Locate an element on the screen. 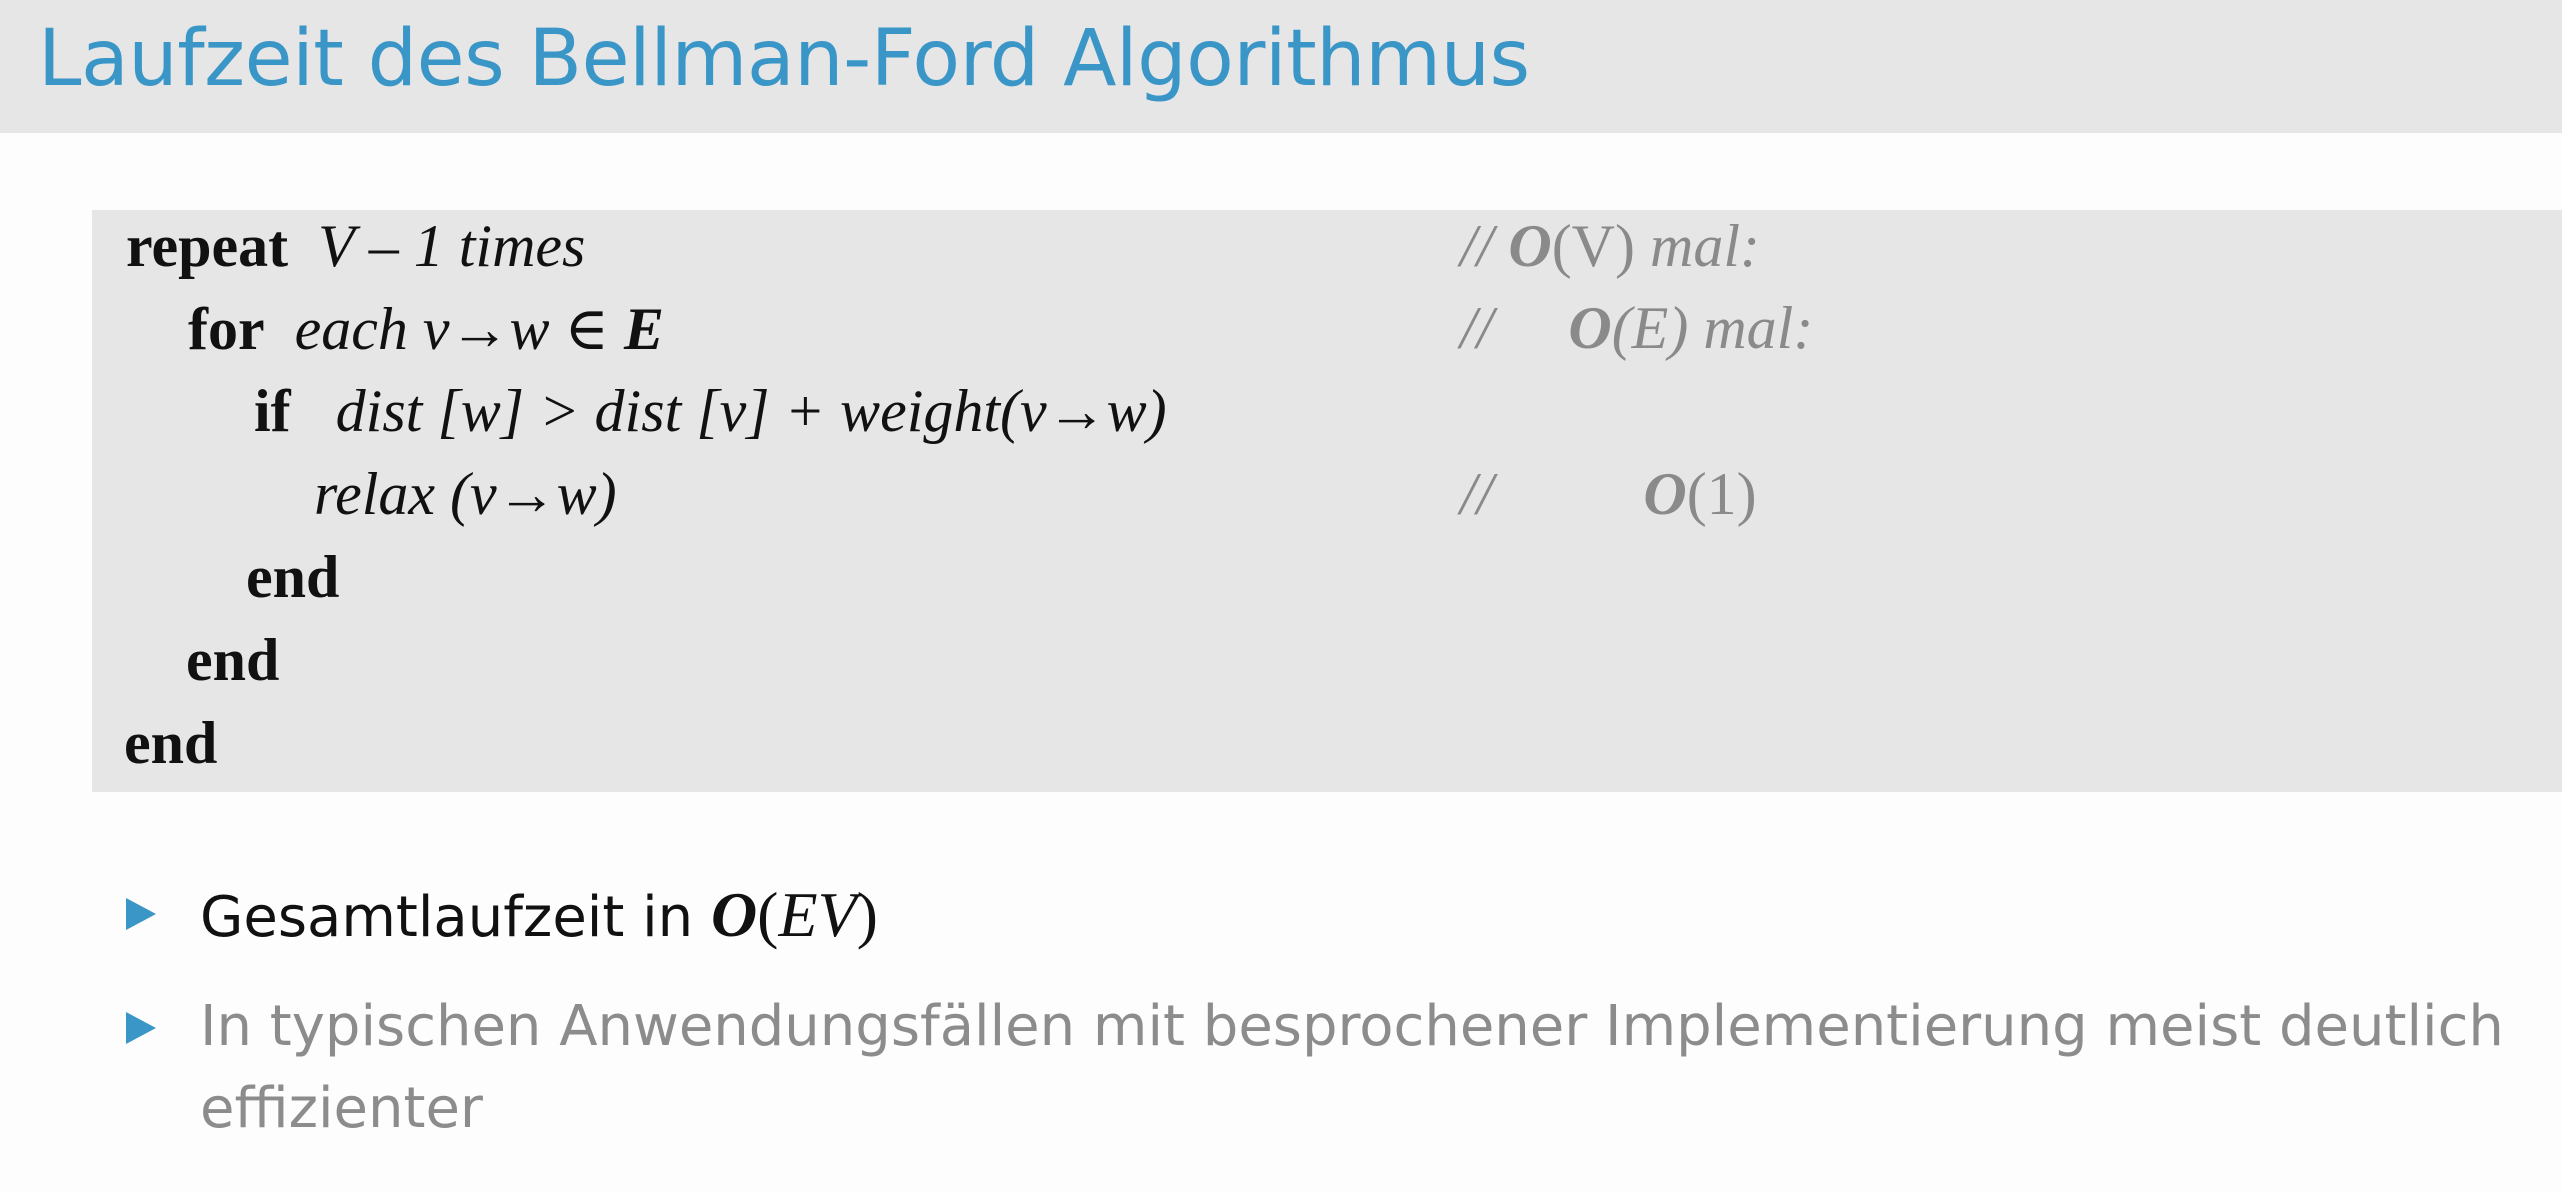  keyword-for: for is located at coordinates (226, 329).